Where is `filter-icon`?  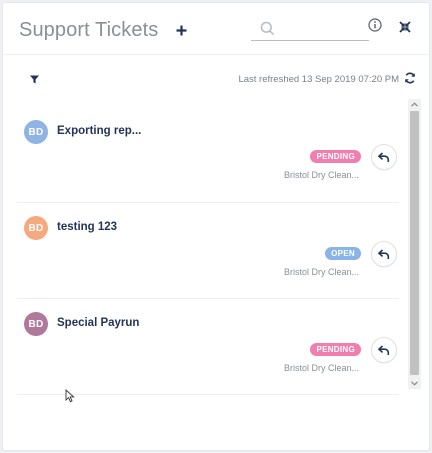
filter-icon is located at coordinates (34, 79).